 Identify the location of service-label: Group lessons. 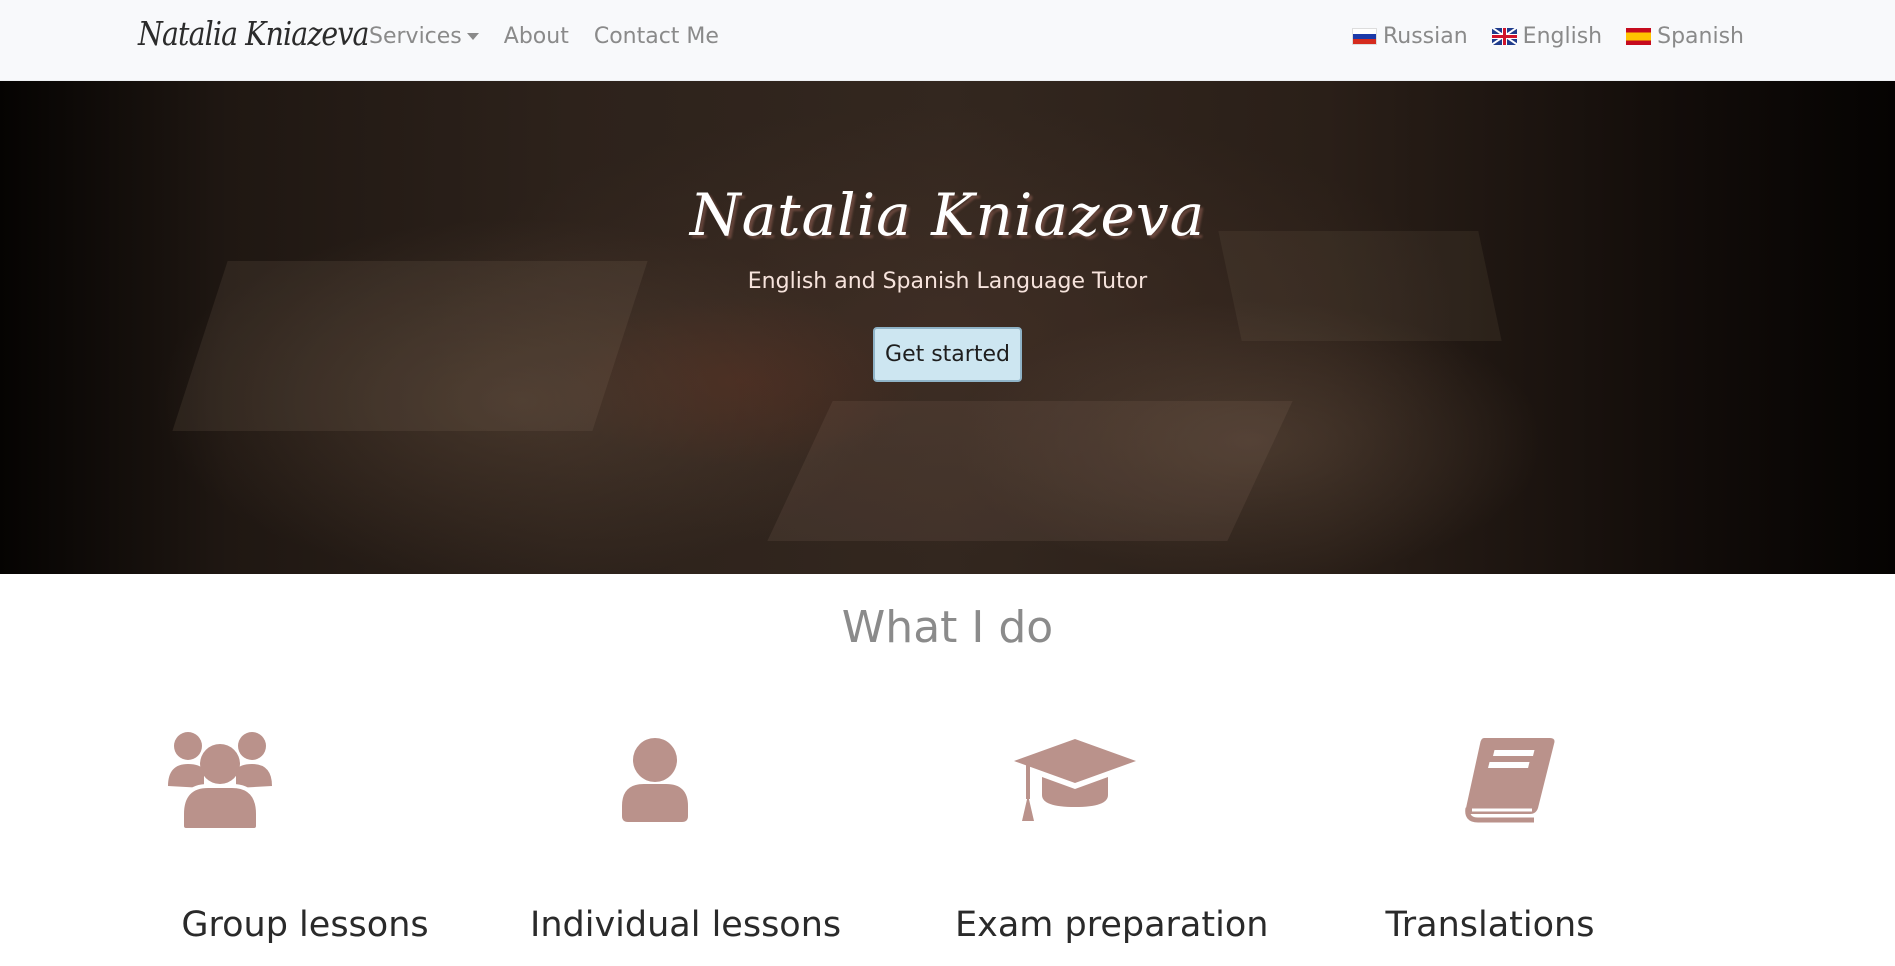
(305, 925).